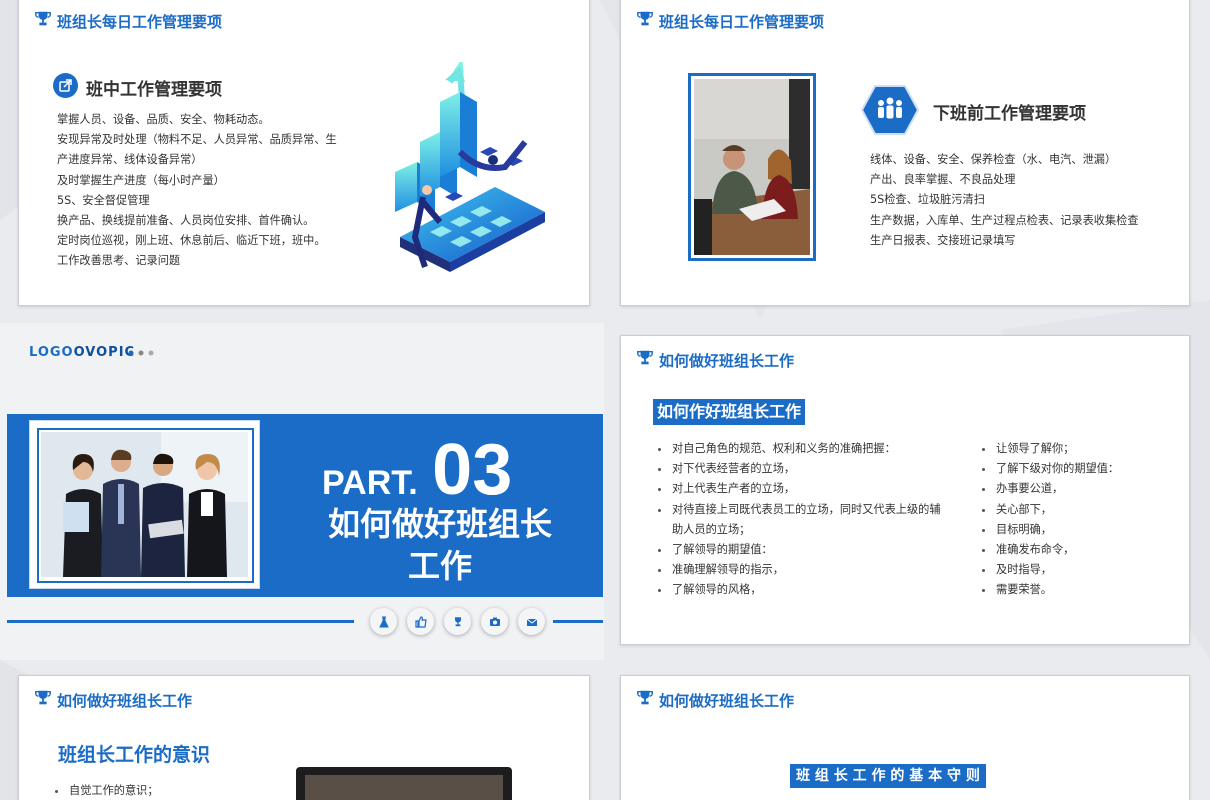  What do you see at coordinates (103, 200) in the screenshot?
I see `text-line: 5S、安全督促管理` at bounding box center [103, 200].